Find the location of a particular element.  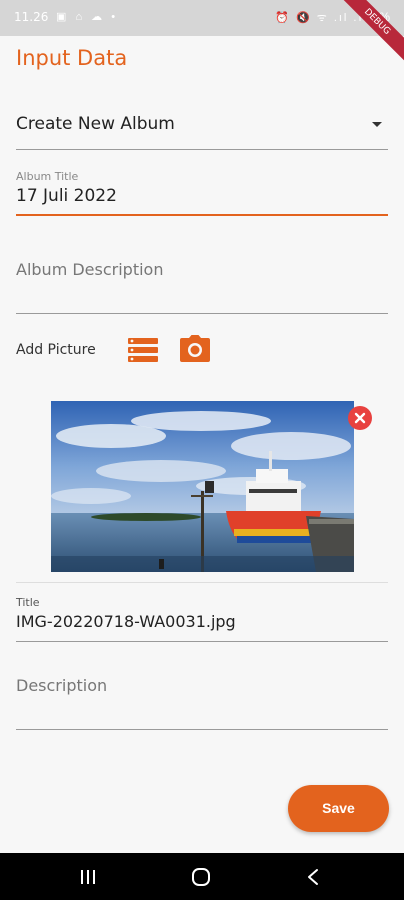

page-title: Input Data is located at coordinates (72, 58).